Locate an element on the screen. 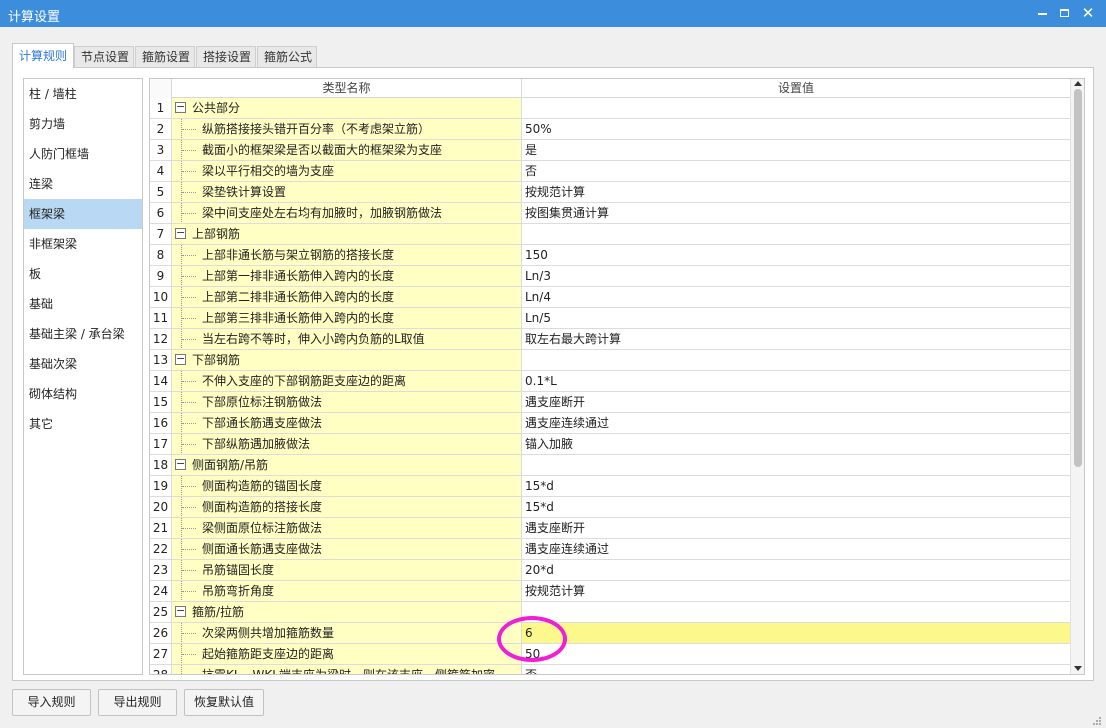  maximize-button is located at coordinates (1064, 13).